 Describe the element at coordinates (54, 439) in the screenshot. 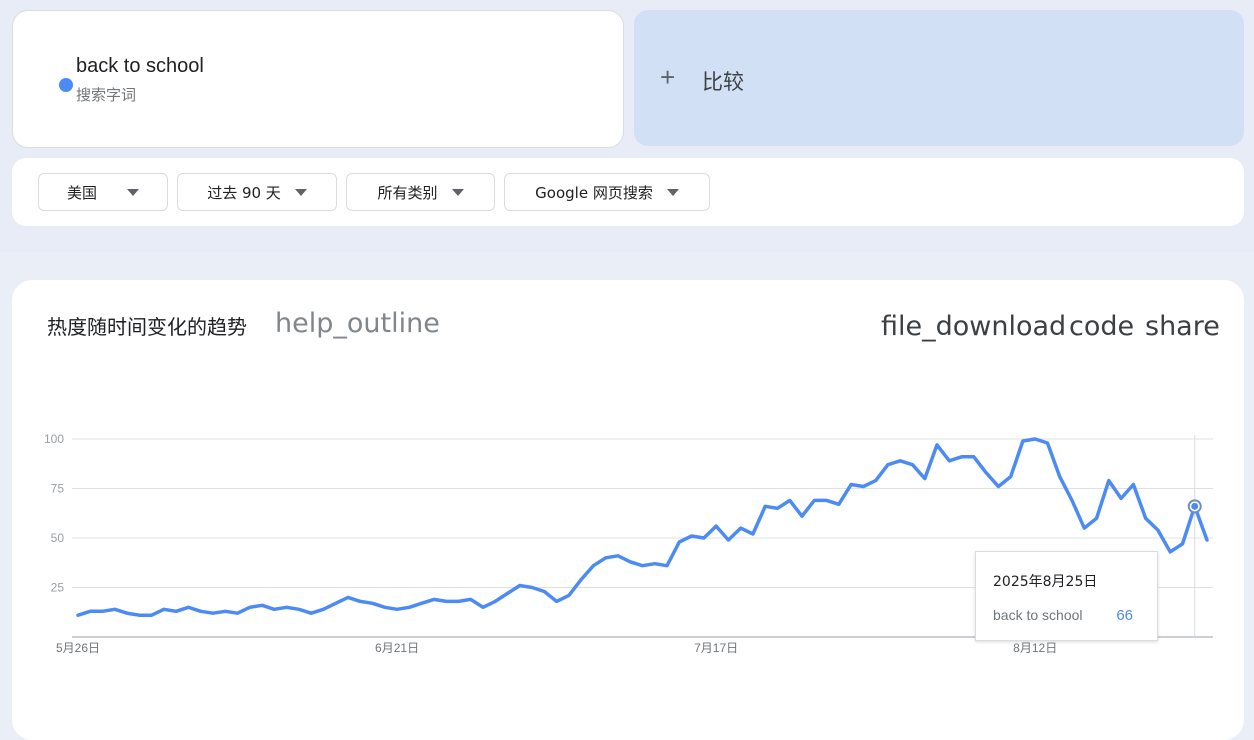

I see `y-tick-label: 100` at that location.